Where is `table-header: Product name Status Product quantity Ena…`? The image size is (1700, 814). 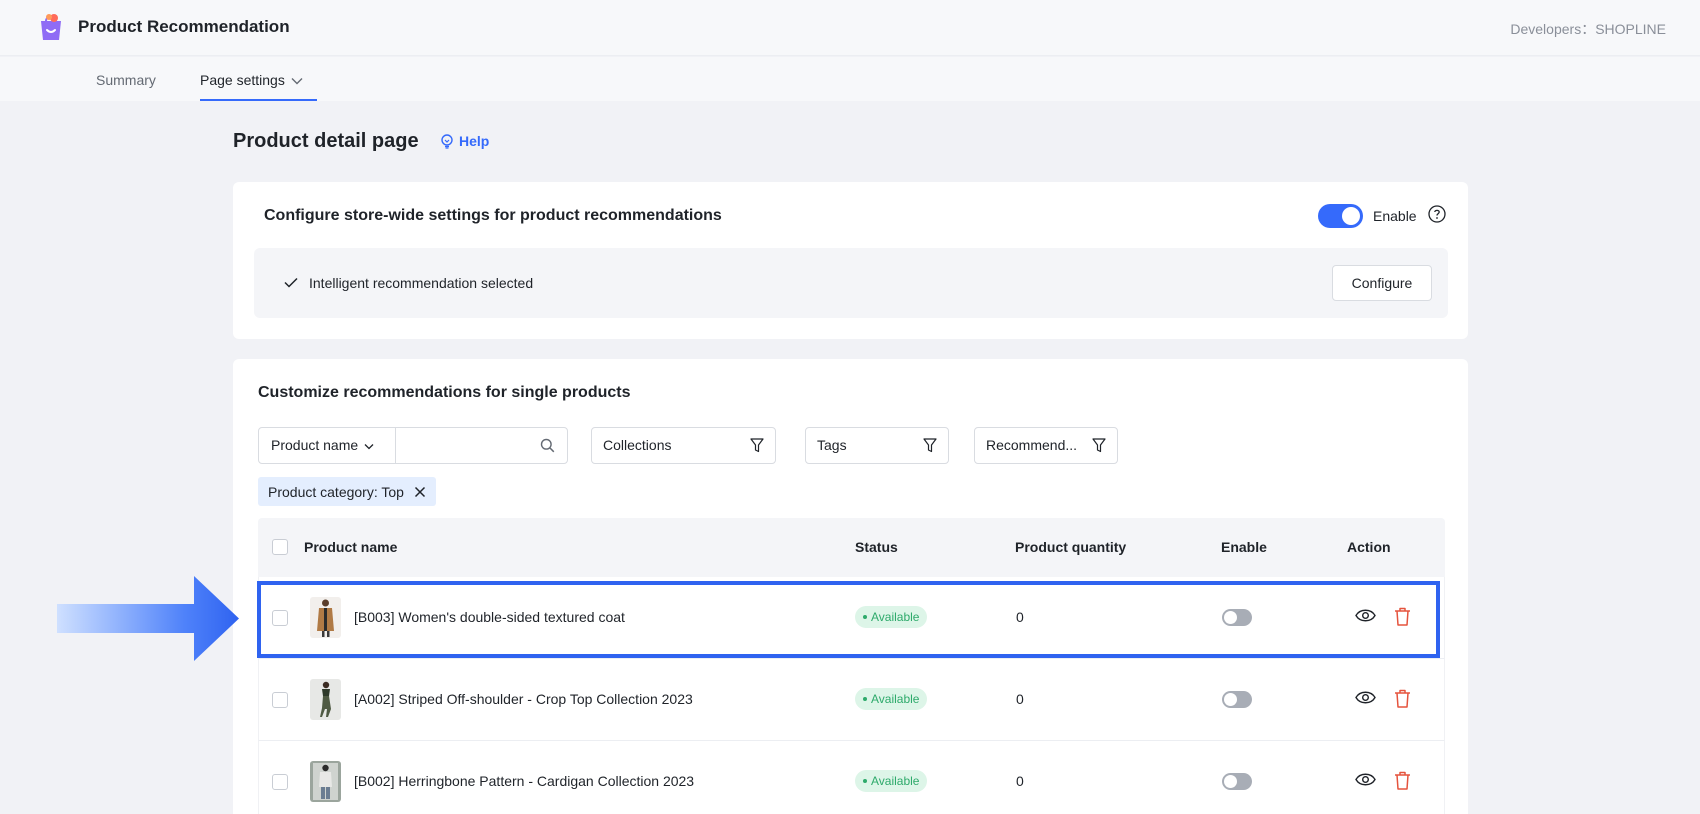 table-header: Product name Status Product quantity Ena… is located at coordinates (851, 547).